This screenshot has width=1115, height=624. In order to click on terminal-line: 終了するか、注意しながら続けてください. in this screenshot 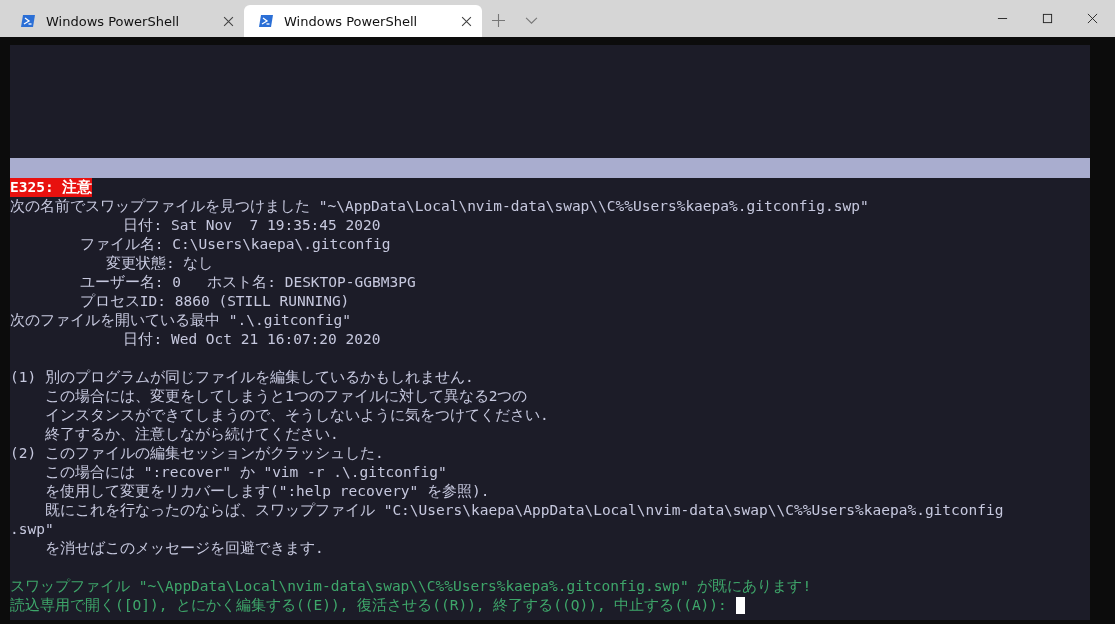, I will do `click(191, 434)`.